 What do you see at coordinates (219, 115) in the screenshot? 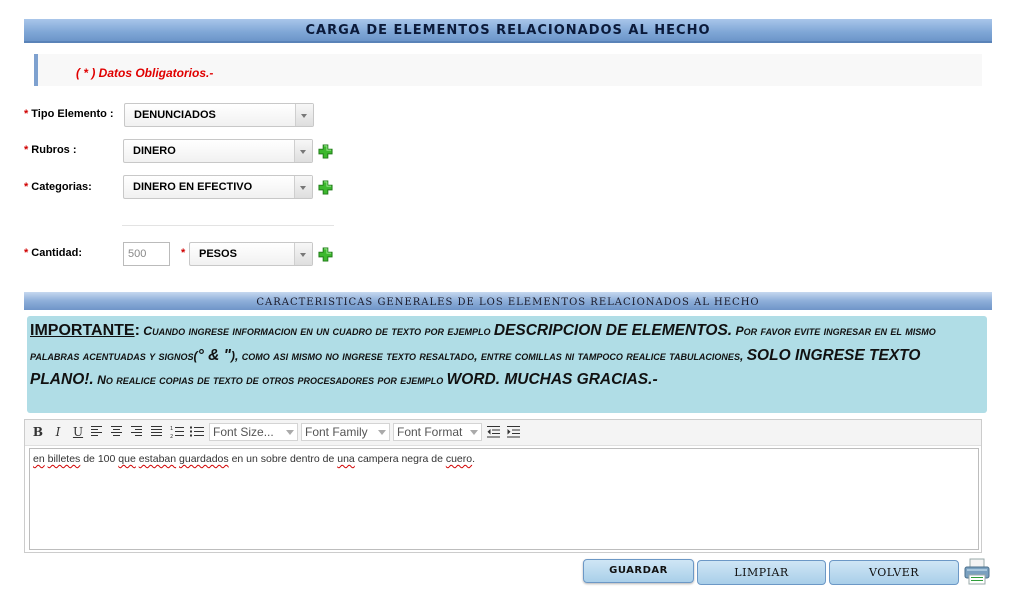
I see `tipo-elemento-select: DENUNCIADOS` at bounding box center [219, 115].